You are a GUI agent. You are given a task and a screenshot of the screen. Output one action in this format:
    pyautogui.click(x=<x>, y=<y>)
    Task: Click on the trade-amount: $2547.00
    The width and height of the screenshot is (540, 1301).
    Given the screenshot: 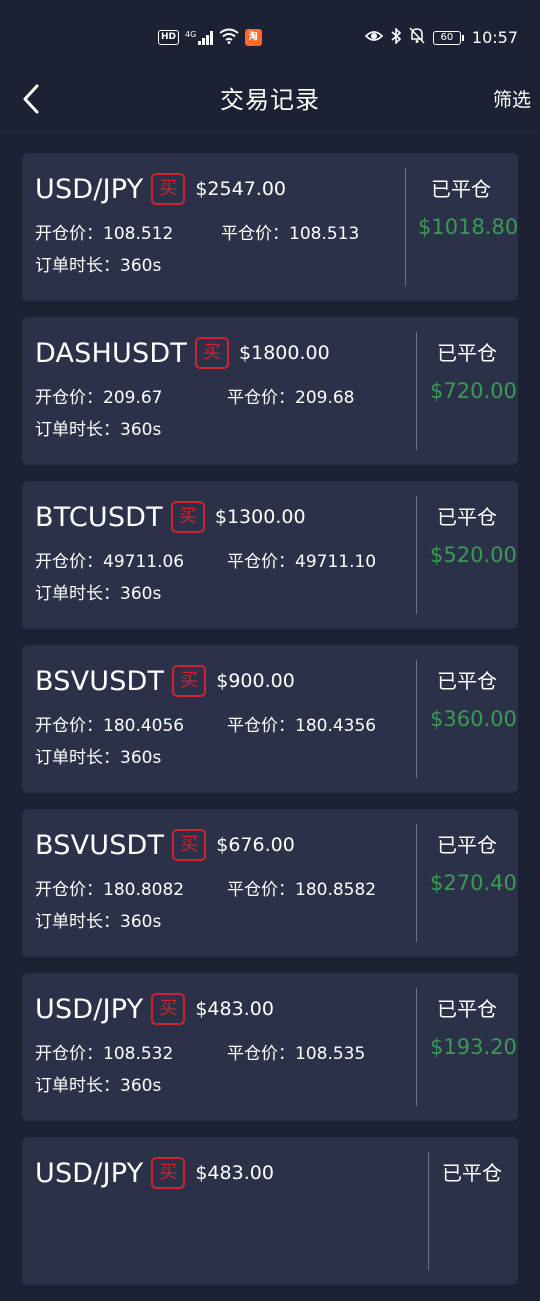 What is the action you would take?
    pyautogui.click(x=241, y=189)
    